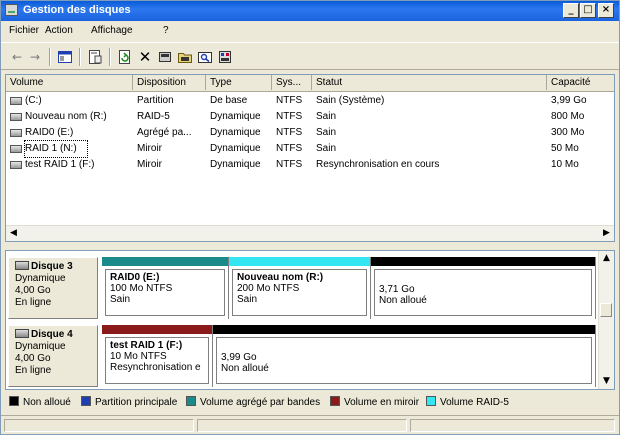 This screenshot has width=620, height=435. Describe the element at coordinates (225, 57) in the screenshot. I see `settings-icon` at that location.